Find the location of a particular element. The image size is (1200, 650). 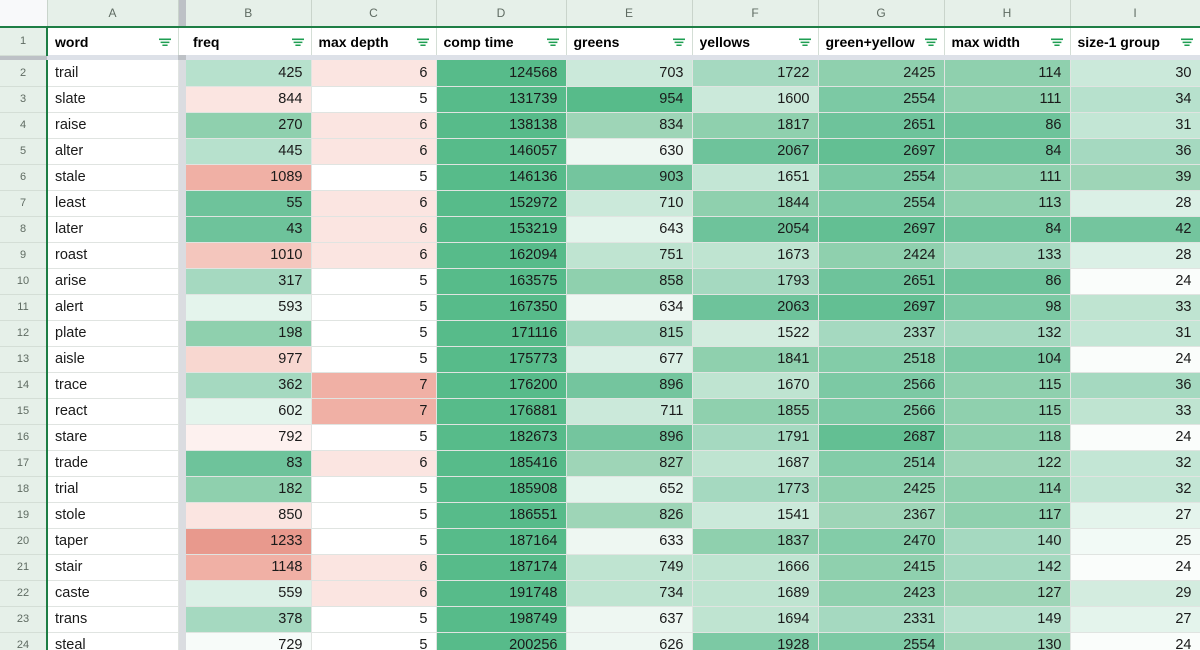

column-header-b: freq is located at coordinates (249, 41).